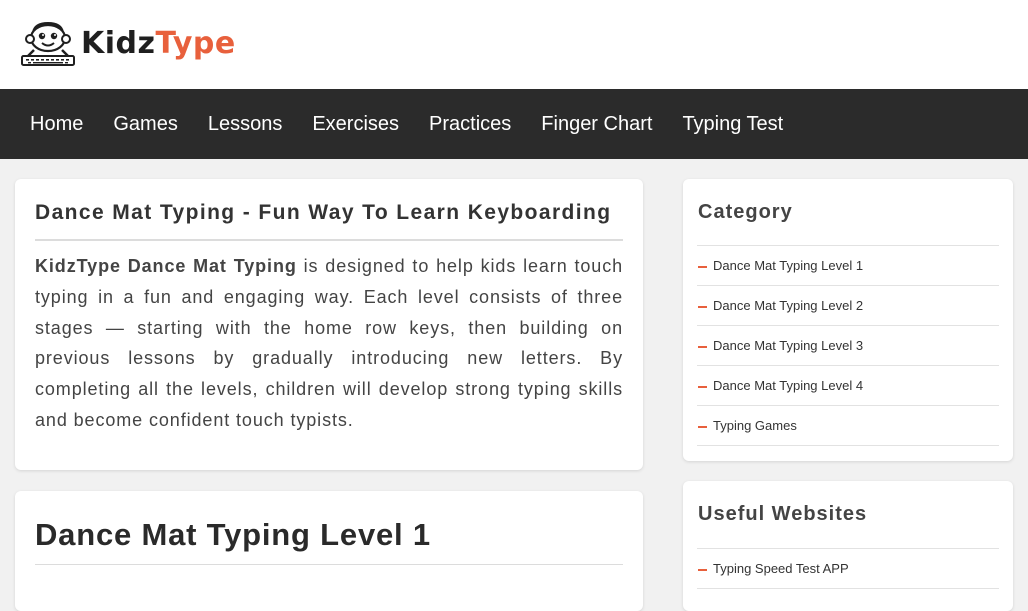 Image resolution: width=1028 pixels, height=611 pixels. Describe the element at coordinates (233, 534) in the screenshot. I see `level-title: Dance Mat Typing Level 1` at that location.